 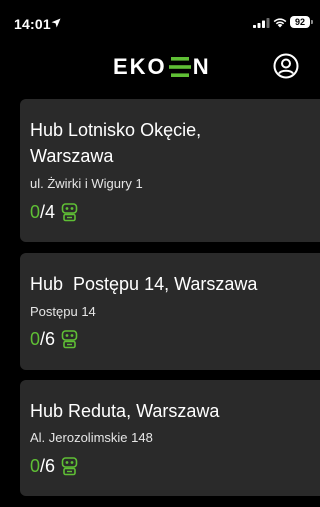 I want to click on signal-icon, so click(x=261, y=23).